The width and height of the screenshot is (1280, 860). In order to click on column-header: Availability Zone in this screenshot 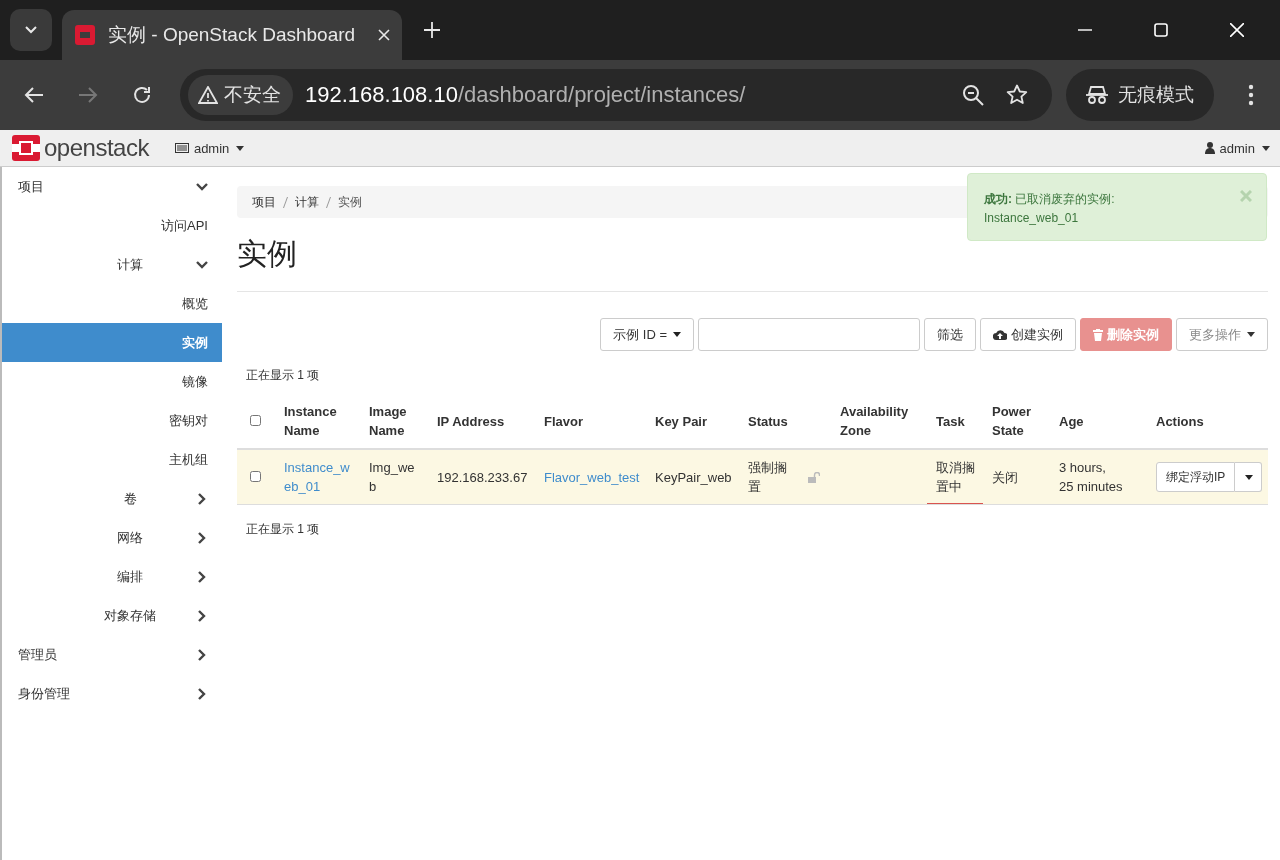, I will do `click(874, 421)`.